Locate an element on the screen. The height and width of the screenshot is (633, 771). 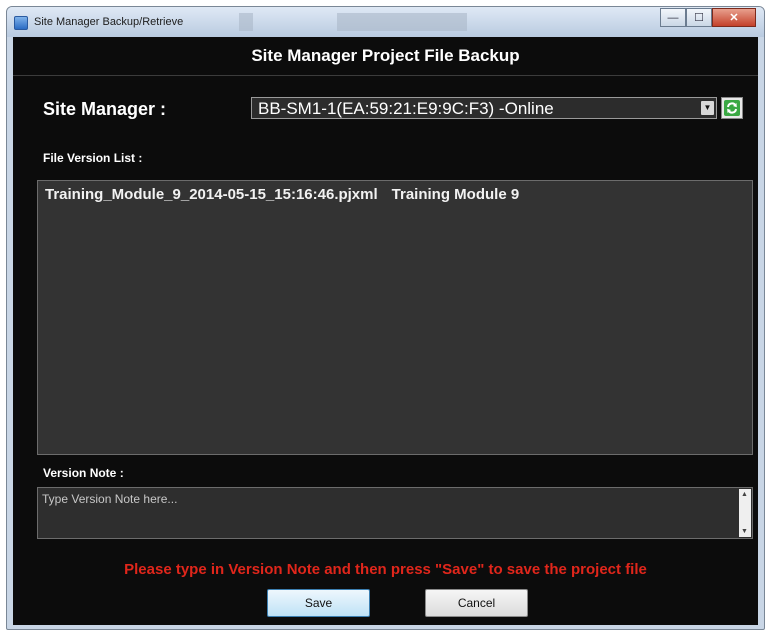
minimize-icon: — is located at coordinates (673, 17).